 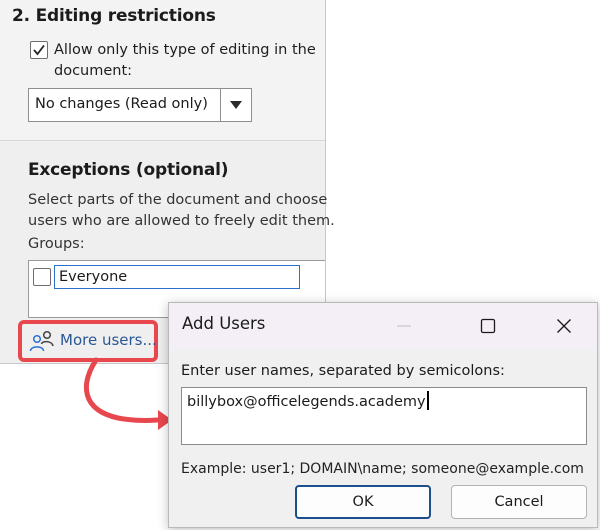 I want to click on maximize-button, so click(x=488, y=326).